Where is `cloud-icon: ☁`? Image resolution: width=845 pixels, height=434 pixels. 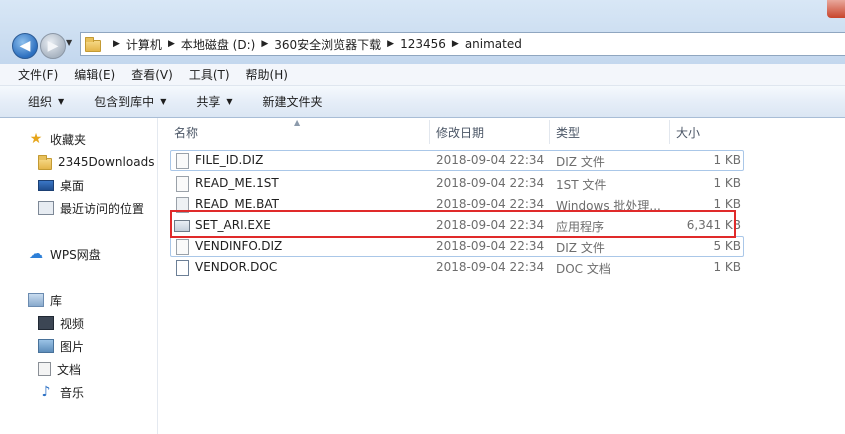
cloud-icon: ☁ is located at coordinates (36, 254).